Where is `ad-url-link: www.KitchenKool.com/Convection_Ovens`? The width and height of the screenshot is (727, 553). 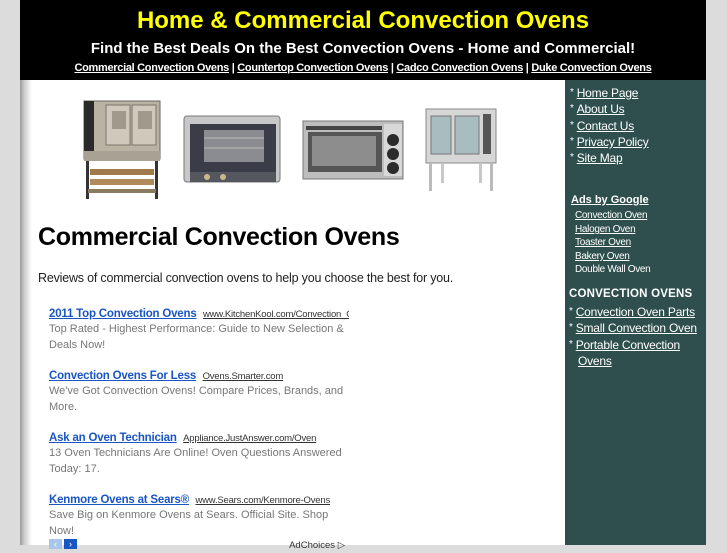
ad-url-link: www.KitchenKool.com/Convection_Ovens is located at coordinates (276, 314).